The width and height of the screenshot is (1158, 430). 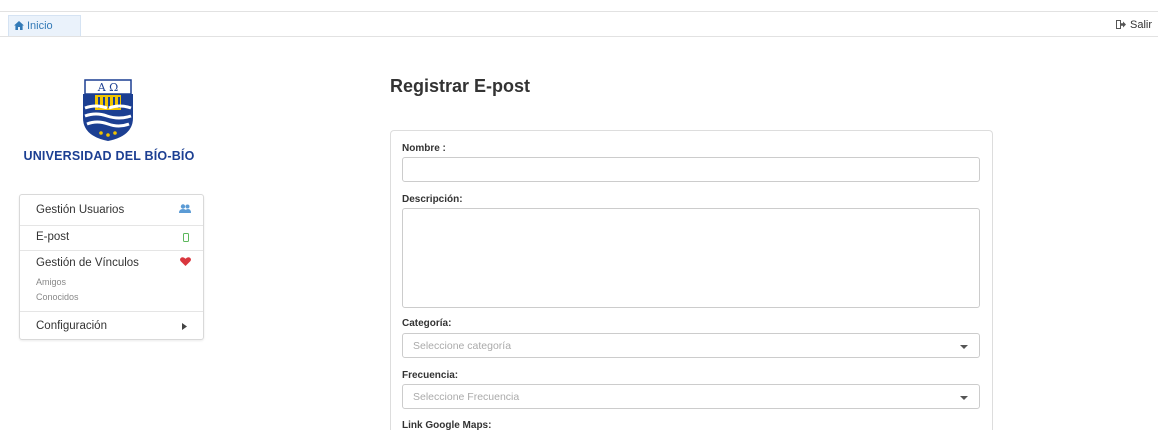 What do you see at coordinates (691, 258) in the screenshot?
I see `descripcion-textarea` at bounding box center [691, 258].